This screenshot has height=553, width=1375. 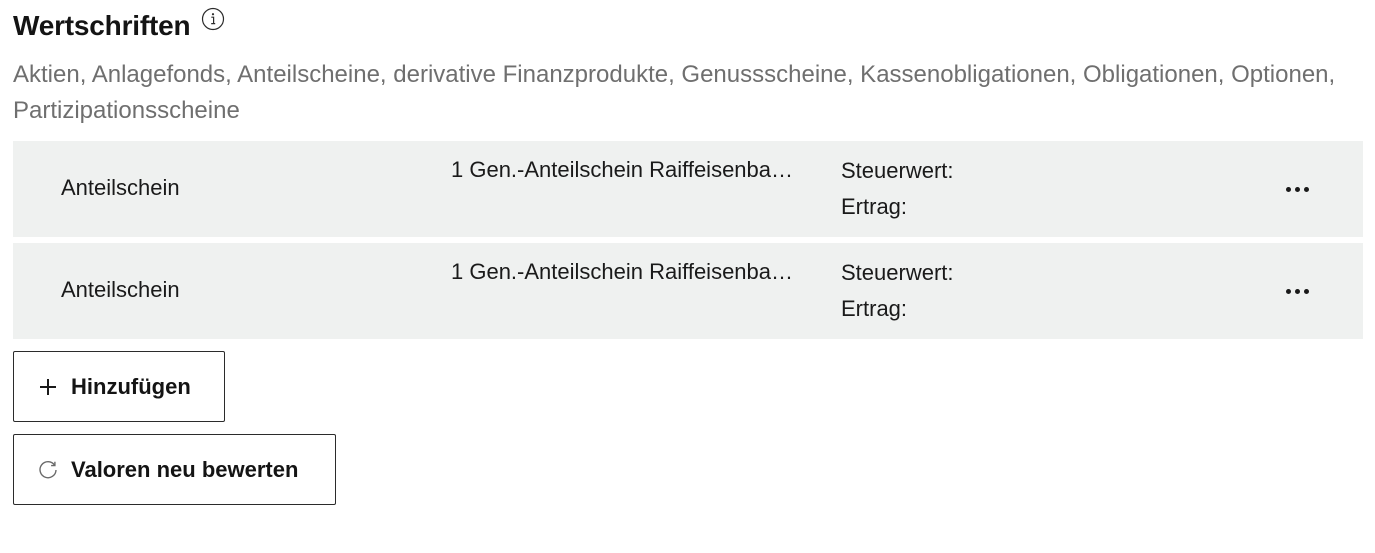 I want to click on info-icon, so click(x=213, y=19).